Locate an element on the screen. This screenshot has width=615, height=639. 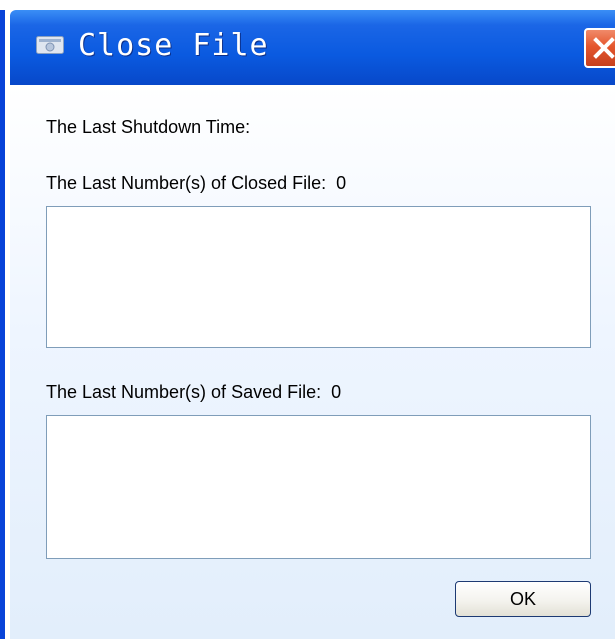
window-app-icon is located at coordinates (50, 45).